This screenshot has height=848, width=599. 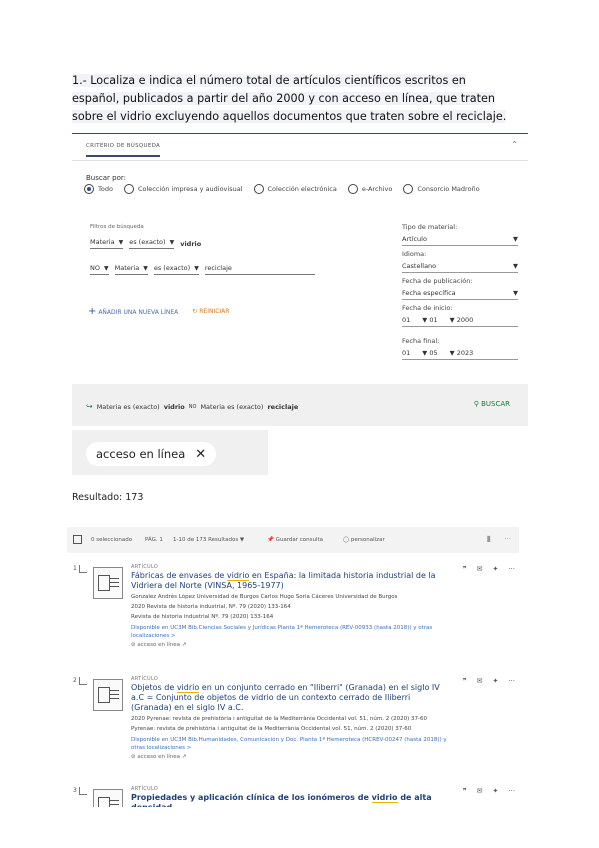 I want to click on document-thumbnail-icon, so click(x=108, y=583).